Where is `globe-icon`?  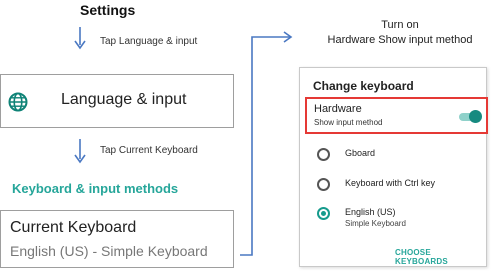
globe-icon is located at coordinates (18, 102).